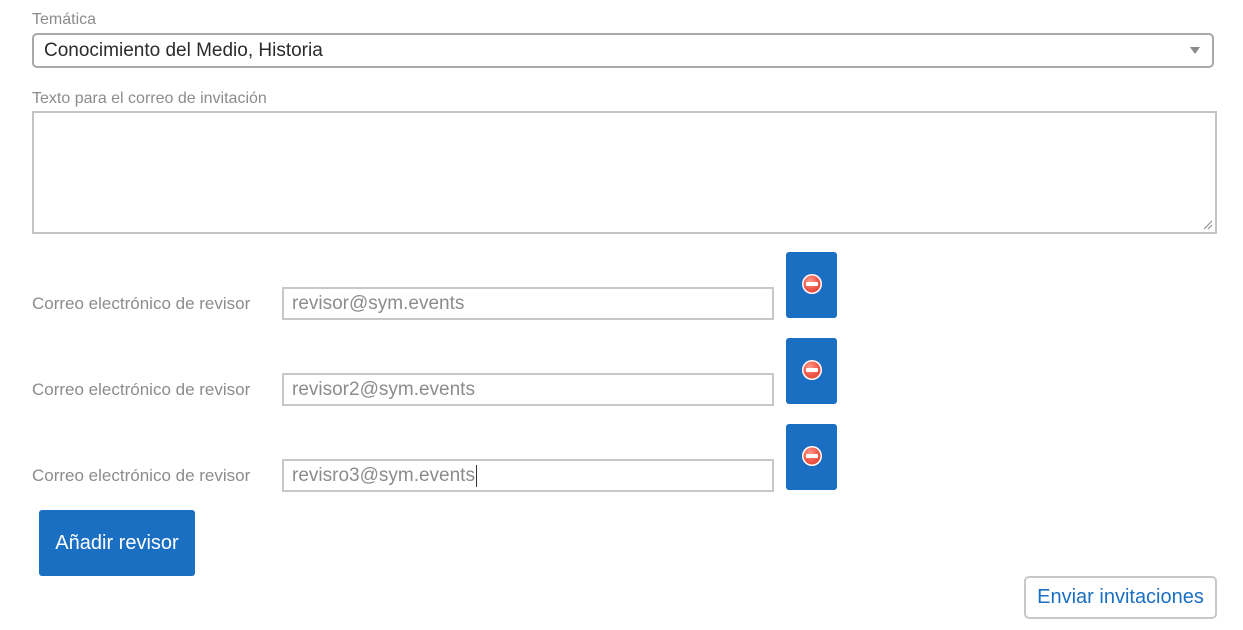 Image resolution: width=1243 pixels, height=630 pixels. What do you see at coordinates (149, 98) in the screenshot?
I see `invite-text-label: Texto para el correo de invitación` at bounding box center [149, 98].